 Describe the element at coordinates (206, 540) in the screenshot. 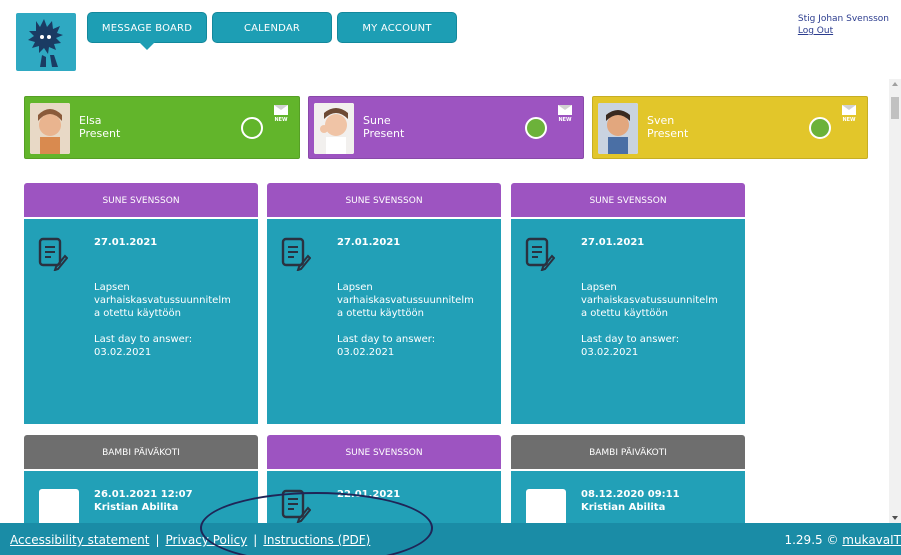

I see `privacy-policy-link: Privacy Policy` at that location.